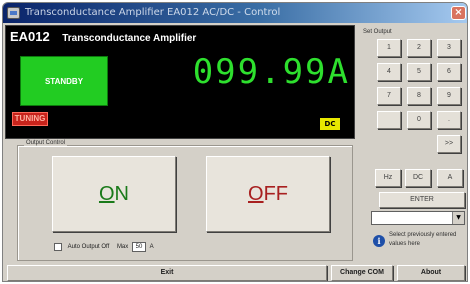  Describe the element at coordinates (88, 247) in the screenshot. I see `auto-output-off-label: Auto Output Off` at that location.